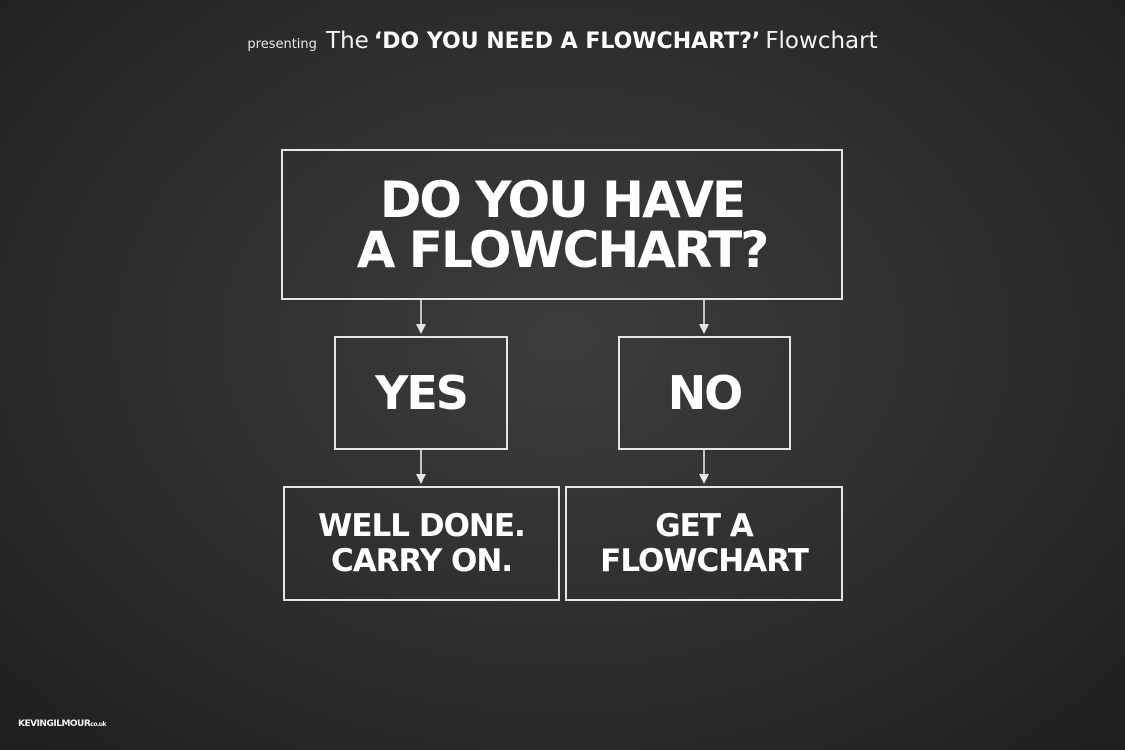 This screenshot has width=1125, height=750. What do you see at coordinates (98, 724) in the screenshot?
I see `watermark-suffix: co.uk` at bounding box center [98, 724].